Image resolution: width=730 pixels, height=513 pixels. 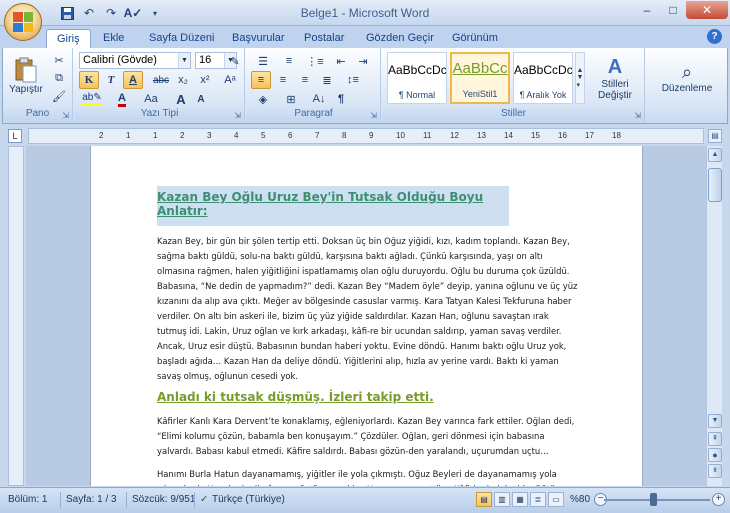 I want to click on ruler-tick-label: 4, so click(x=236, y=135).